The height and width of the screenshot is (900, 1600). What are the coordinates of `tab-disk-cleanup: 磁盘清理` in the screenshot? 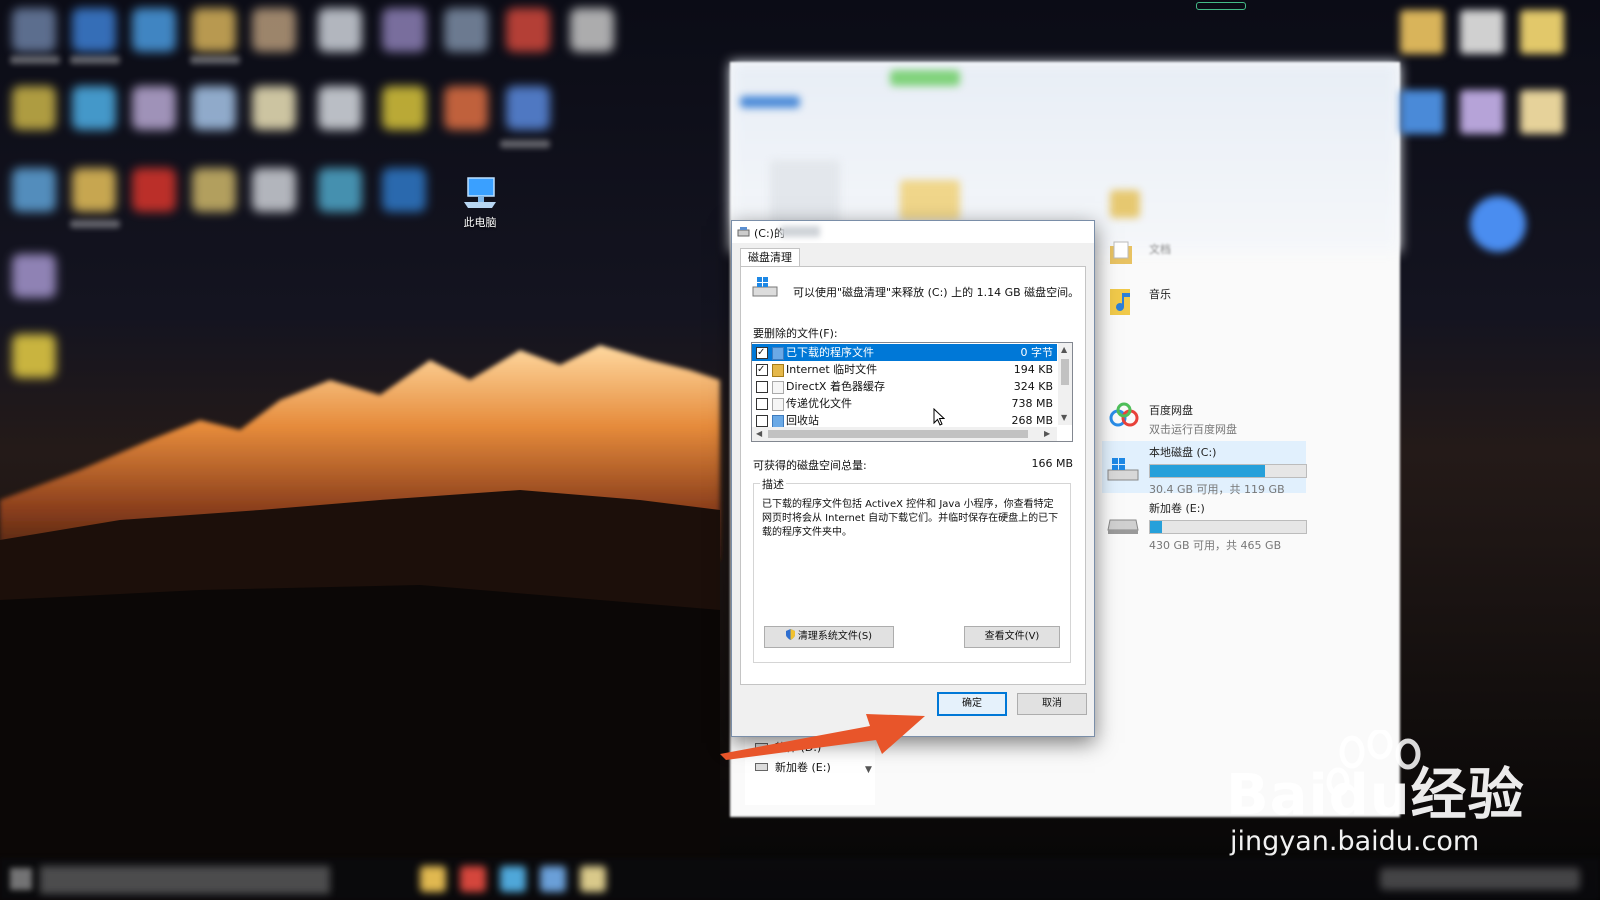 It's located at (770, 257).